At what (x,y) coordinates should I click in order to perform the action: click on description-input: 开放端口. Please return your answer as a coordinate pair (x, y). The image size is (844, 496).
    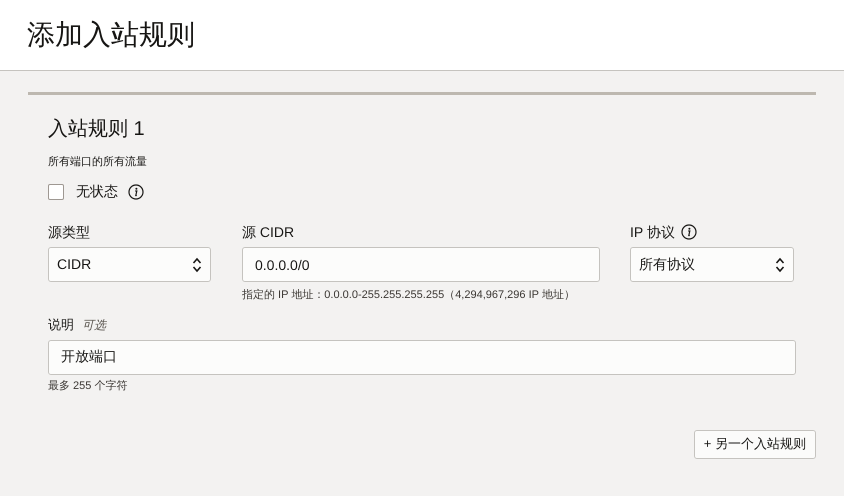
    Looking at the image, I should click on (422, 357).